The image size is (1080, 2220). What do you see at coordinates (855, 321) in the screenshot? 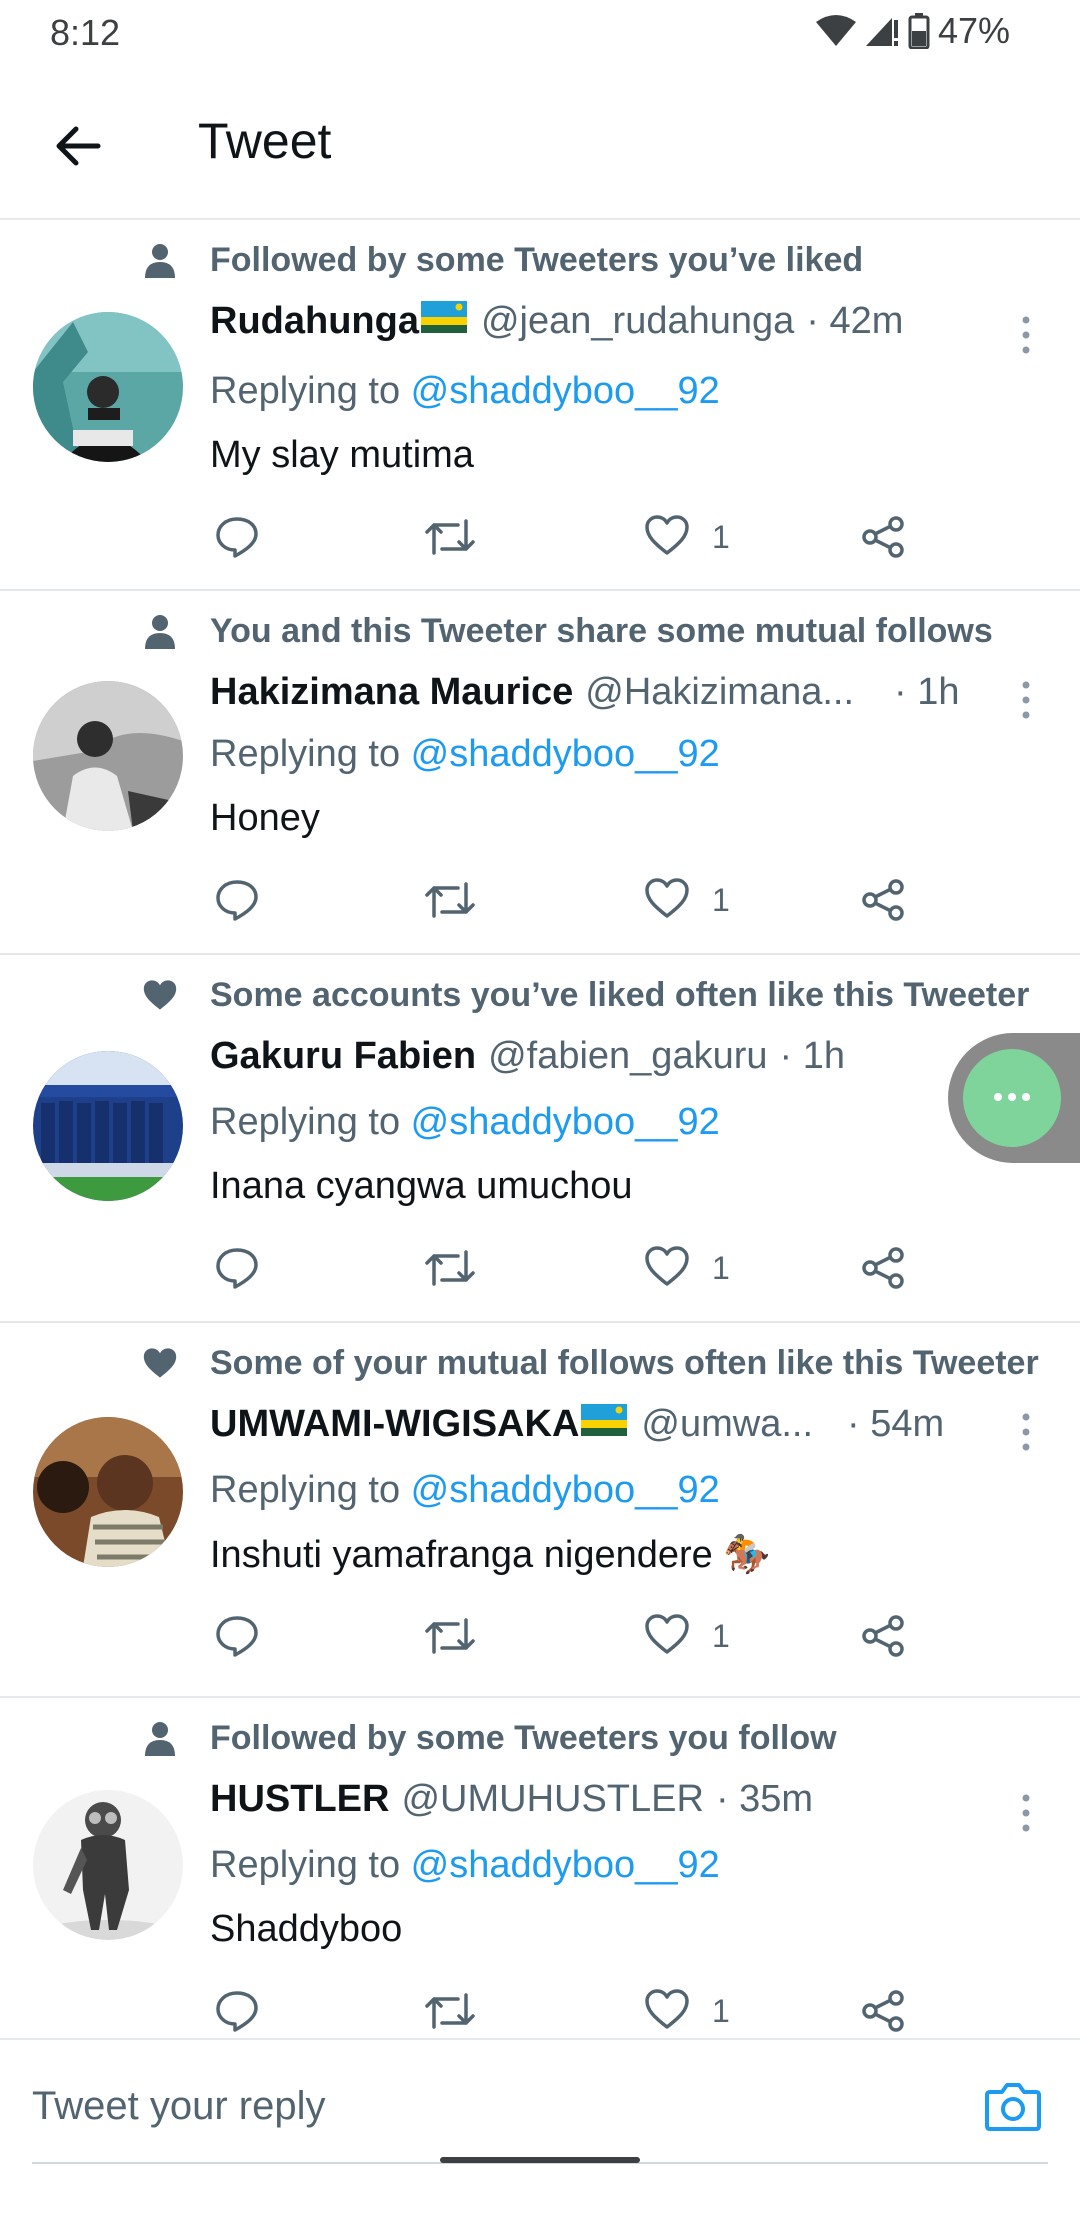
I see `timestamp: · 42m` at bounding box center [855, 321].